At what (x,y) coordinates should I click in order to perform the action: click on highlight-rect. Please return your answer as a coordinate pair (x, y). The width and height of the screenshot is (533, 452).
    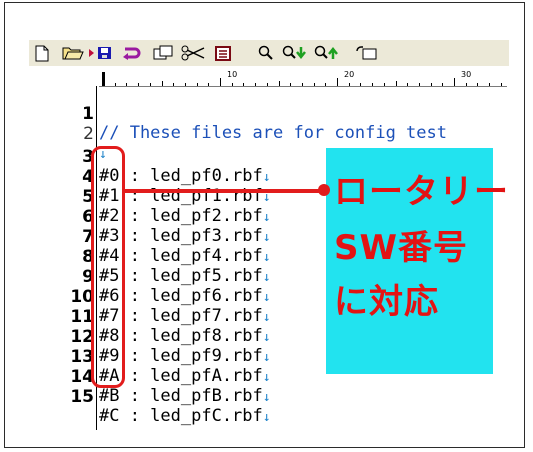
    Looking at the image, I should click on (108, 267).